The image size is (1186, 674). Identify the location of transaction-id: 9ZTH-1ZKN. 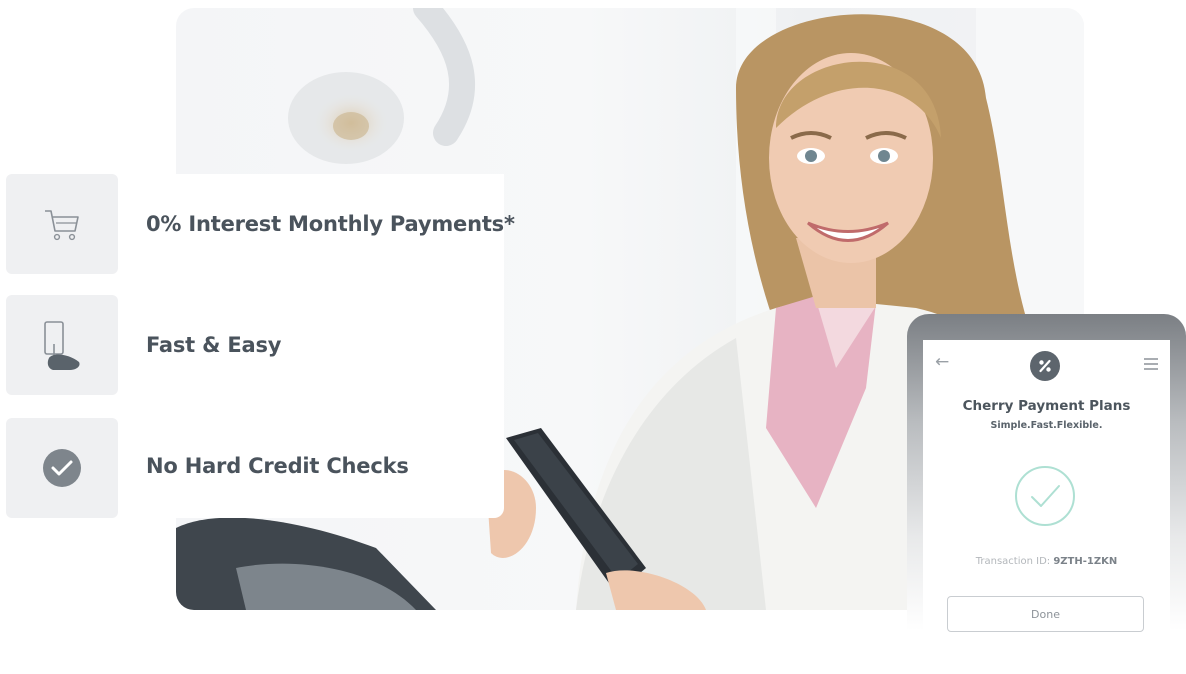
(1085, 561).